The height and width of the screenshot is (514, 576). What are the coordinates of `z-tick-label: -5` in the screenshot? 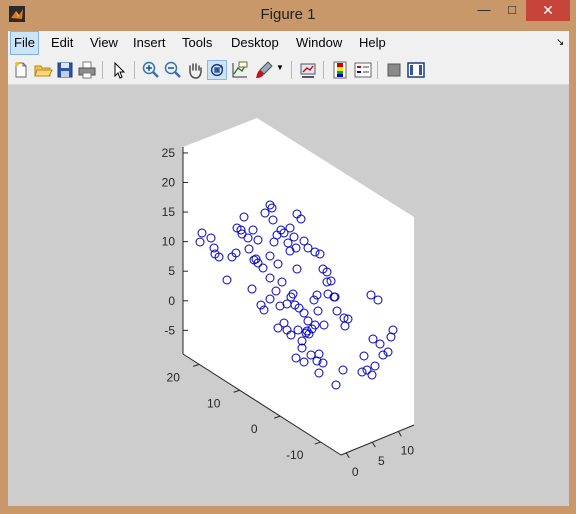 It's located at (169, 330).